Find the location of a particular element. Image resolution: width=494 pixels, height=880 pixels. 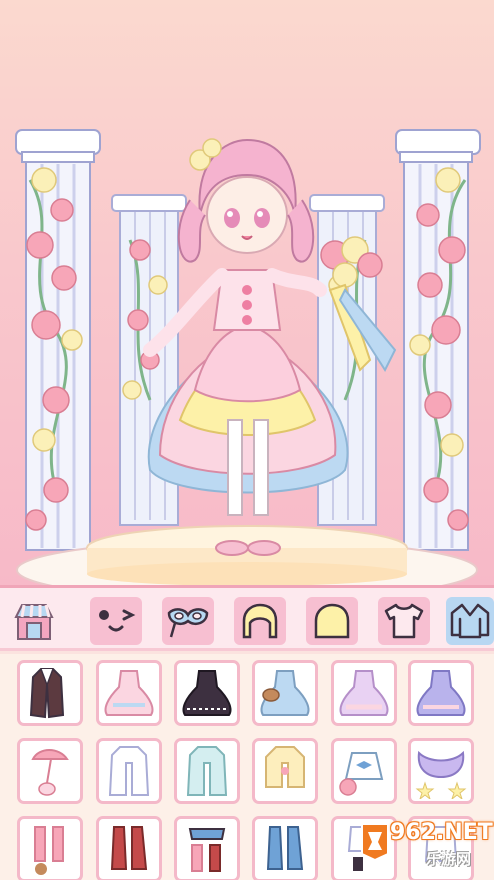

accessory-category-tab is located at coordinates (188, 621).